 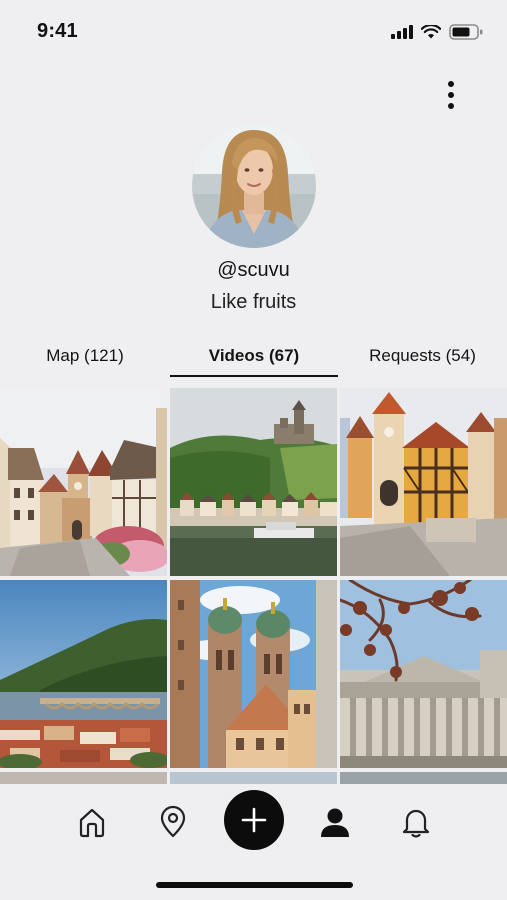 I want to click on status-time: 9:41, so click(x=57, y=31).